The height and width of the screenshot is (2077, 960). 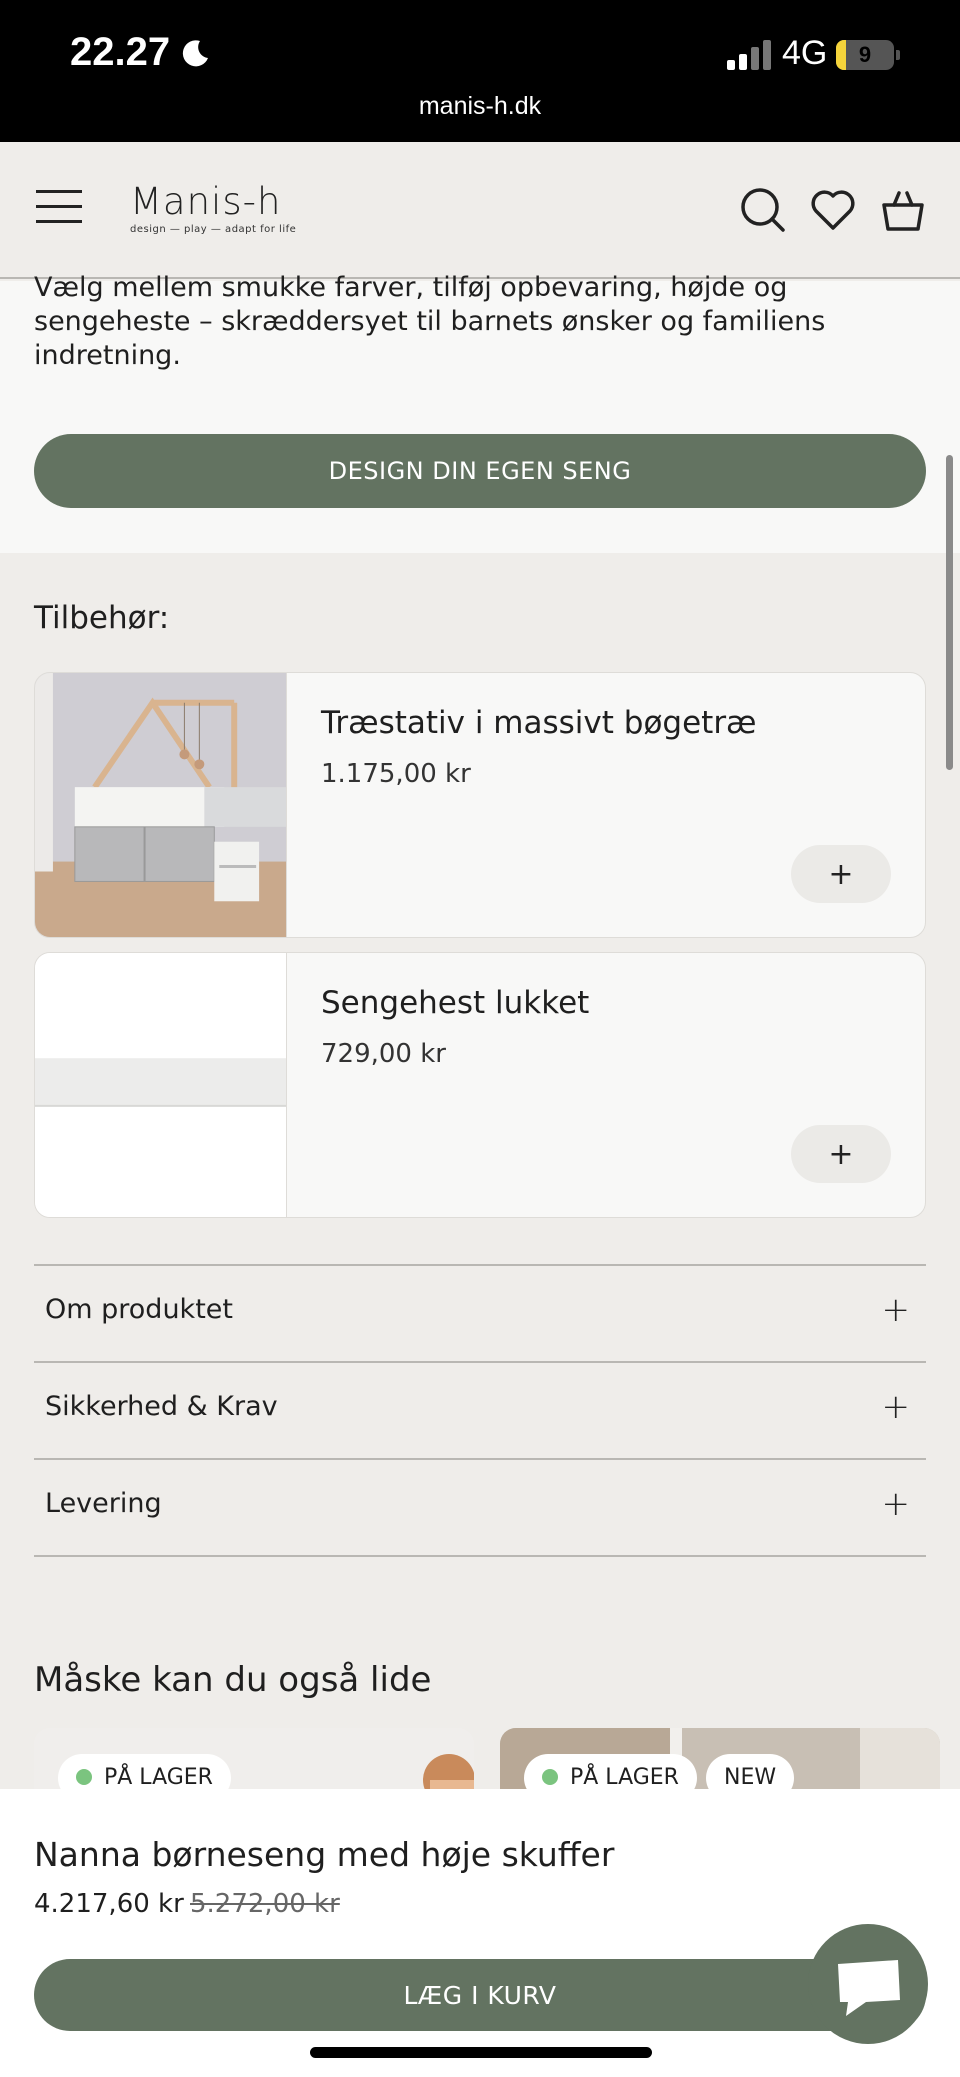 What do you see at coordinates (539, 723) in the screenshot?
I see `accessory-name: Træstativ i massivt bøgetræ` at bounding box center [539, 723].